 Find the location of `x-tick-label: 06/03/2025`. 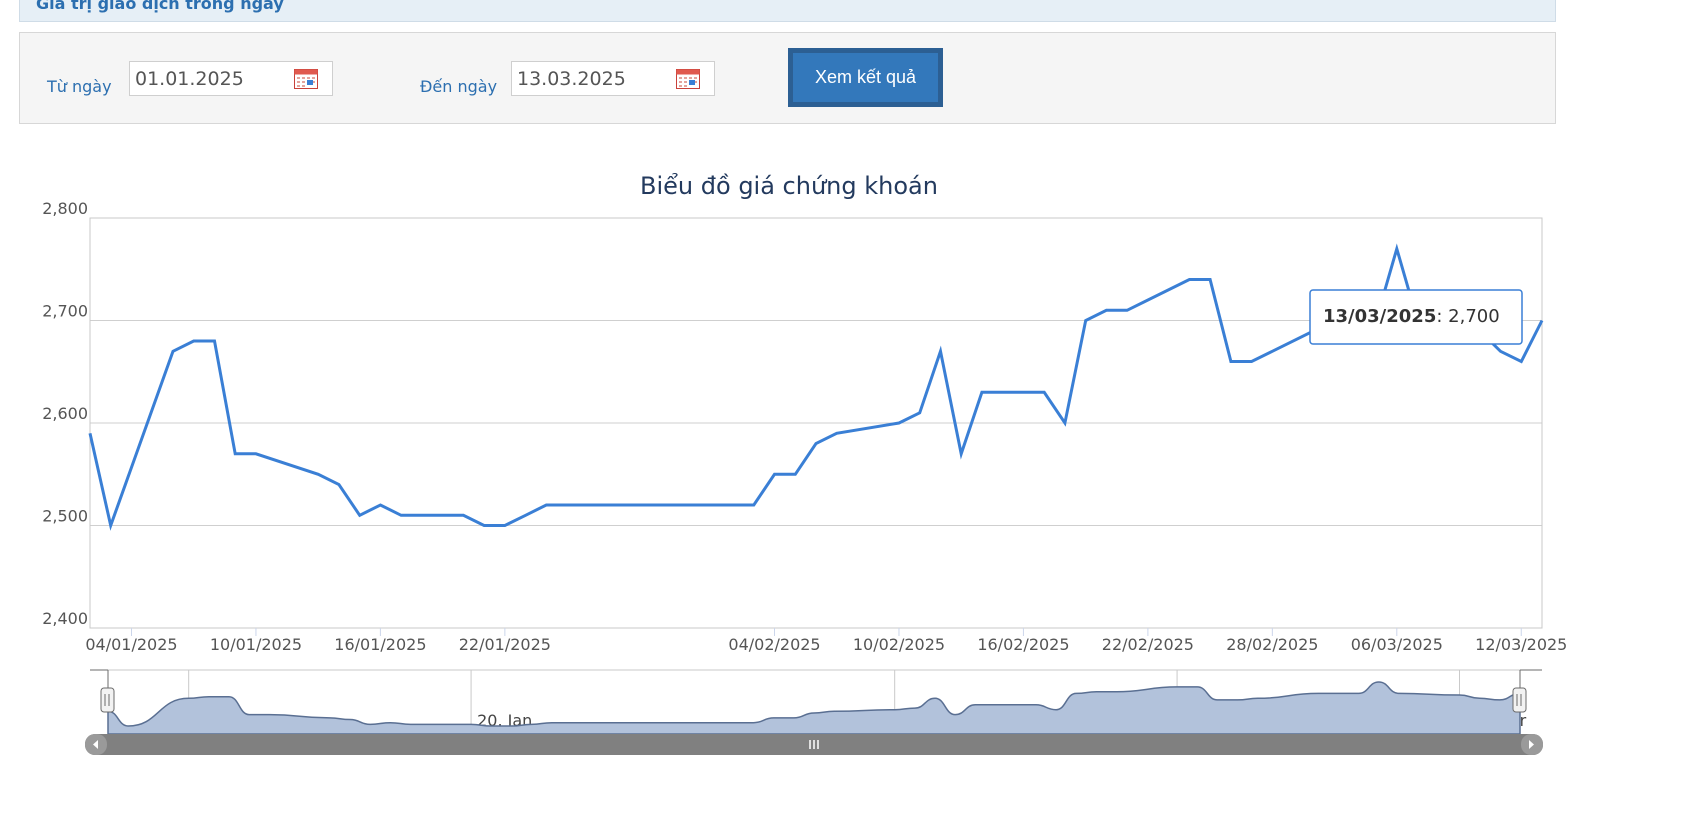

x-tick-label: 06/03/2025 is located at coordinates (1397, 644).